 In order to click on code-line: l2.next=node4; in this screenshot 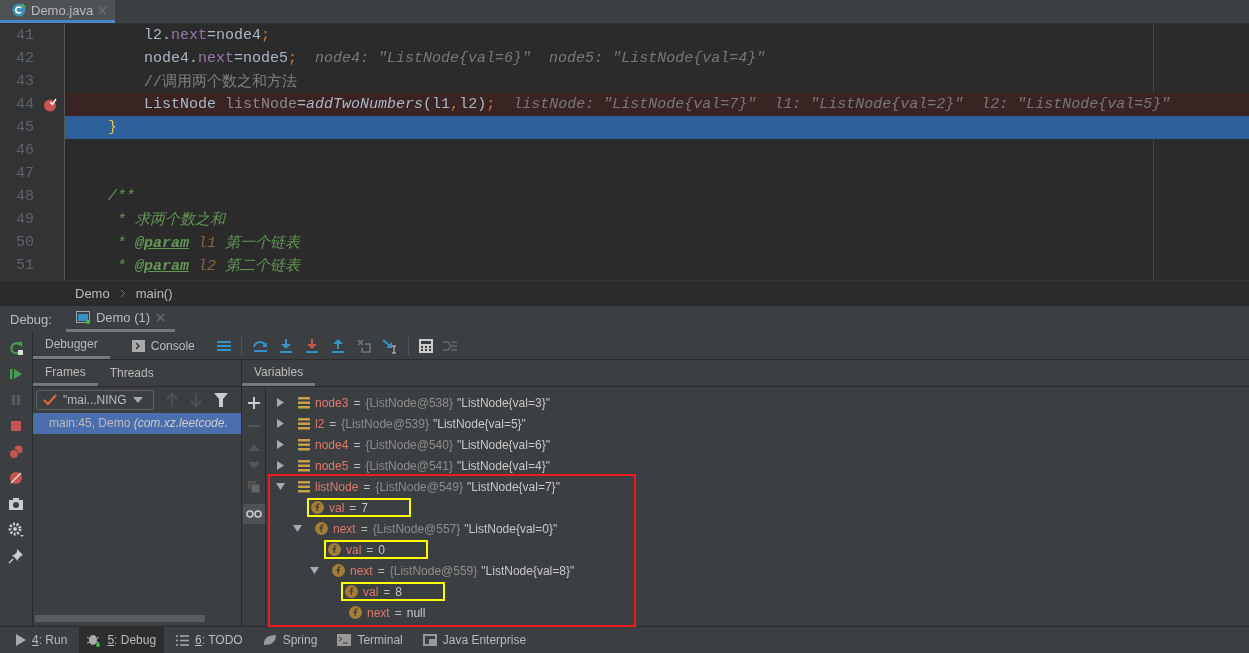, I will do `click(207, 35)`.